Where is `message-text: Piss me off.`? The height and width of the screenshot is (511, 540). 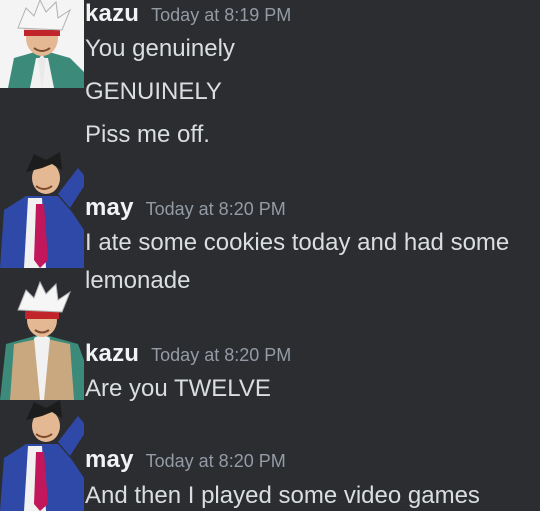 message-text: Piss me off. is located at coordinates (147, 134).